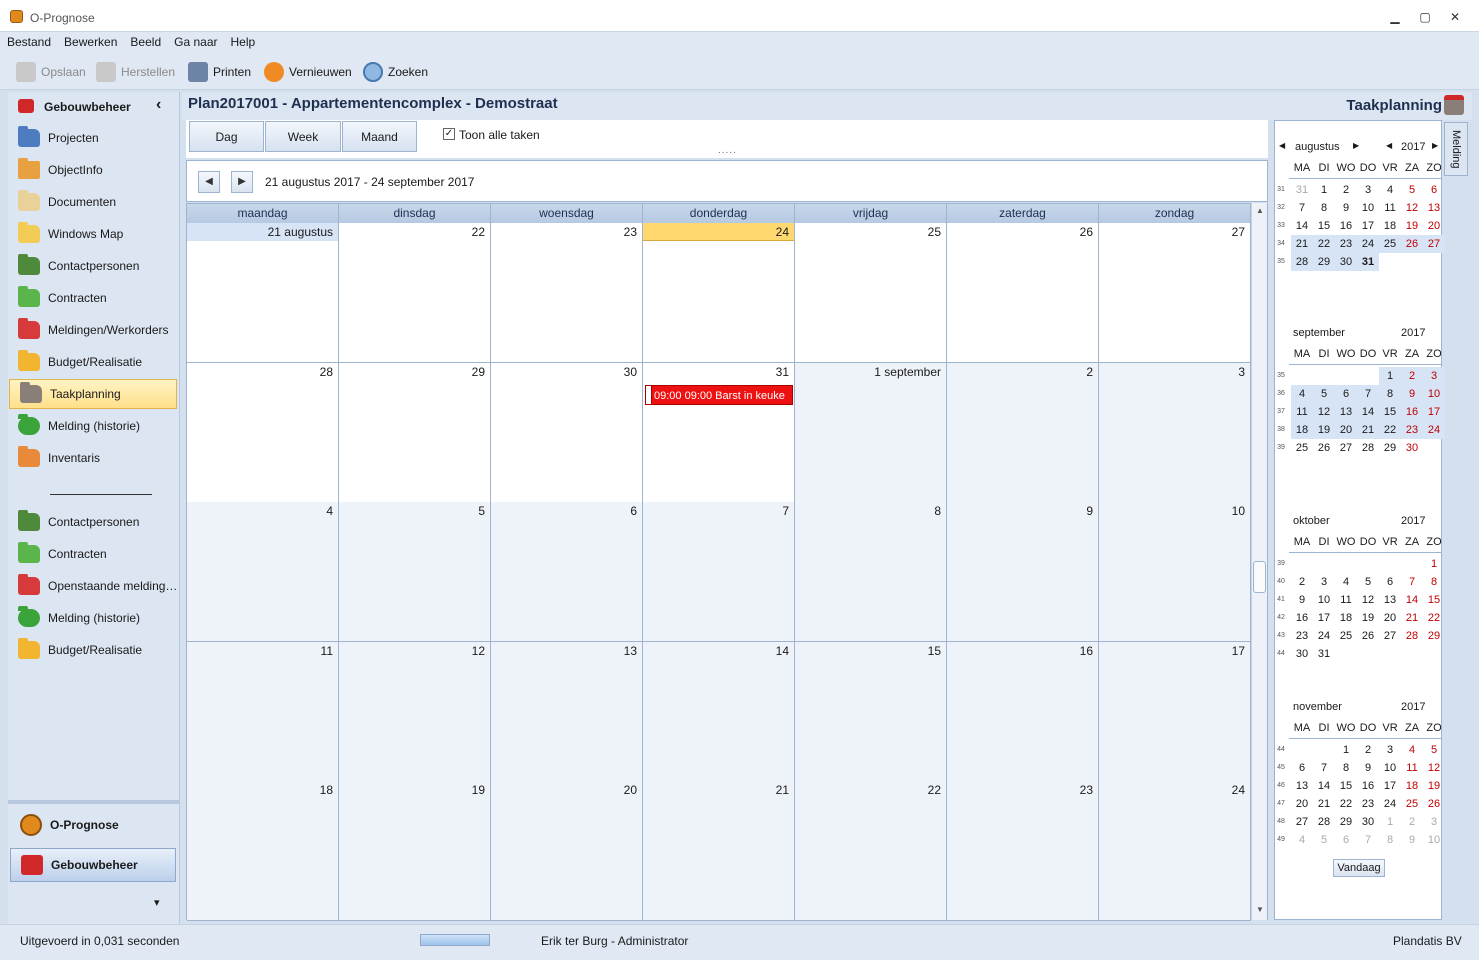 Image resolution: width=1479 pixels, height=960 pixels. Describe the element at coordinates (93, 266) in the screenshot. I see `nav-item-contactpersonen: Contactpersonen` at that location.